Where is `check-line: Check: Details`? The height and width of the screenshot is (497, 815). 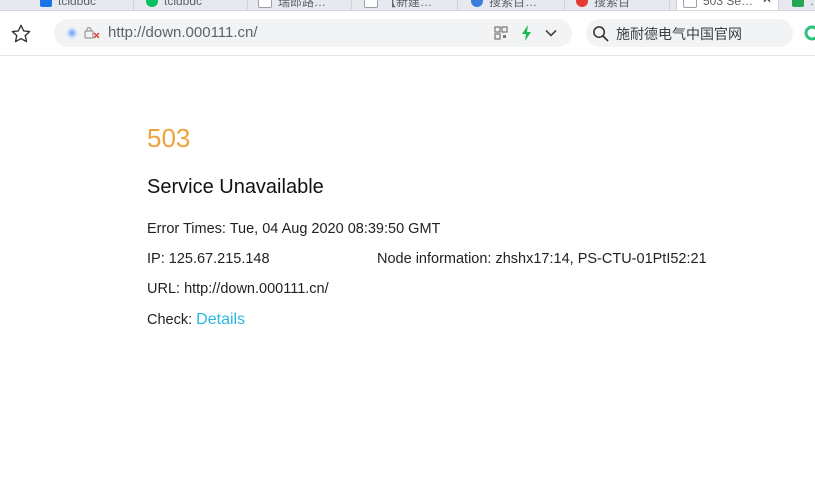 check-line: Check: Details is located at coordinates (196, 320).